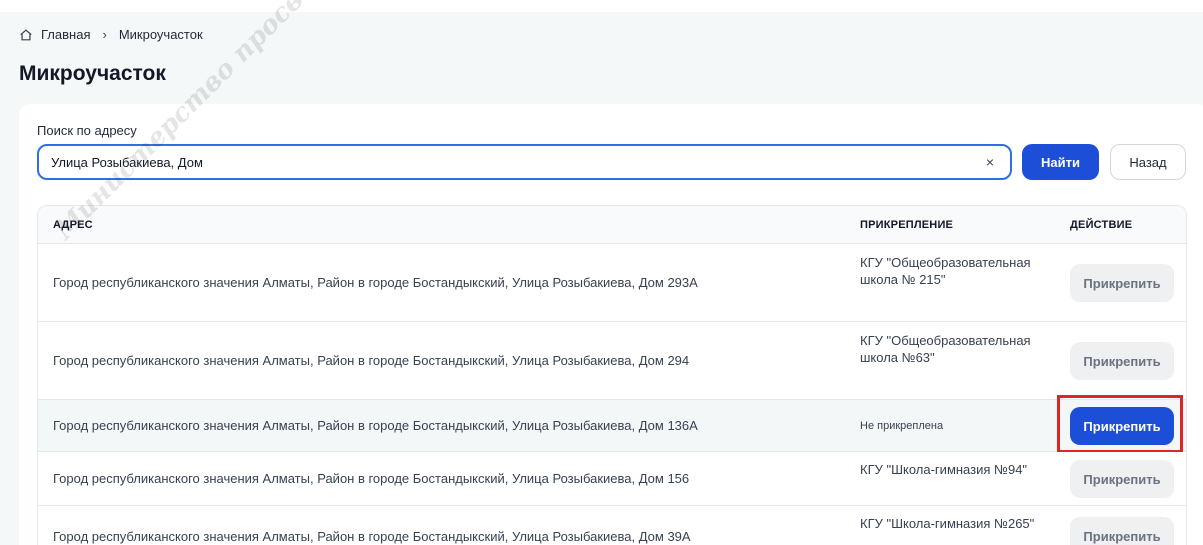 This screenshot has width=1203, height=545. I want to click on clear-icon: ×, so click(990, 162).